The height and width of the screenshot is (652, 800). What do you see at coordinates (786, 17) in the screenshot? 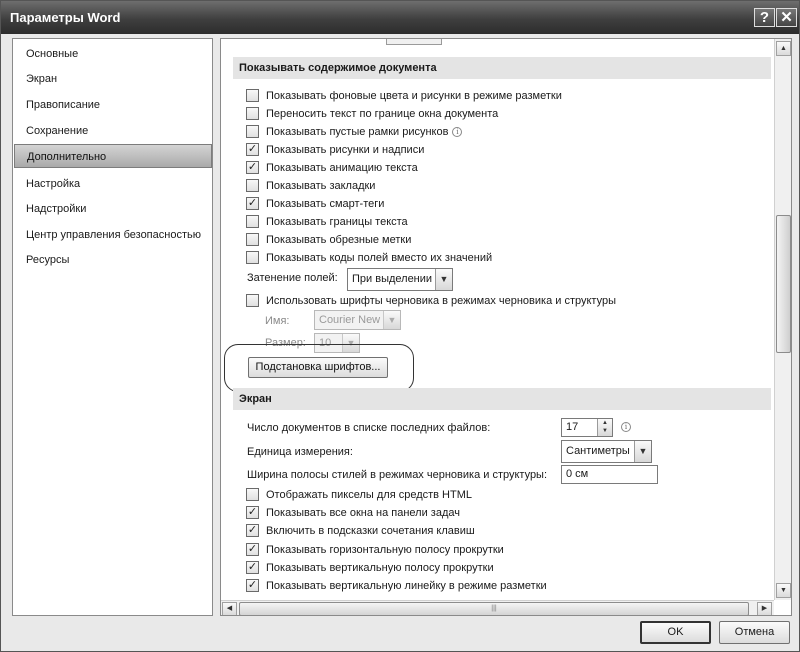
I see `close-icon: ✕` at bounding box center [786, 17].